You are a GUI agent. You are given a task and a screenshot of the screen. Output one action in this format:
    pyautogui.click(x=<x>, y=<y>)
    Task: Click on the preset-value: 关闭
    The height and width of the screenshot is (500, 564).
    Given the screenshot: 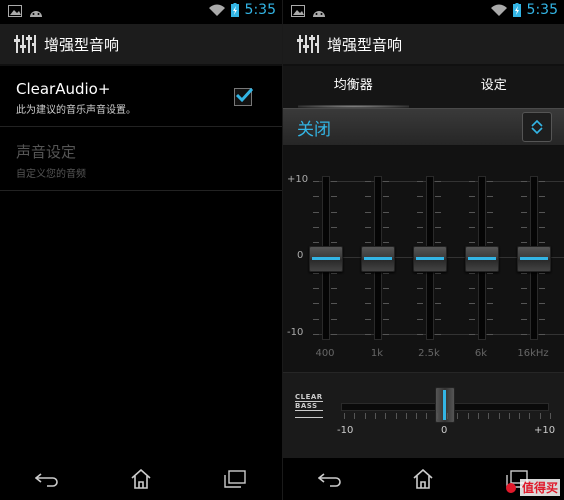 What is the action you would take?
    pyautogui.click(x=314, y=129)
    